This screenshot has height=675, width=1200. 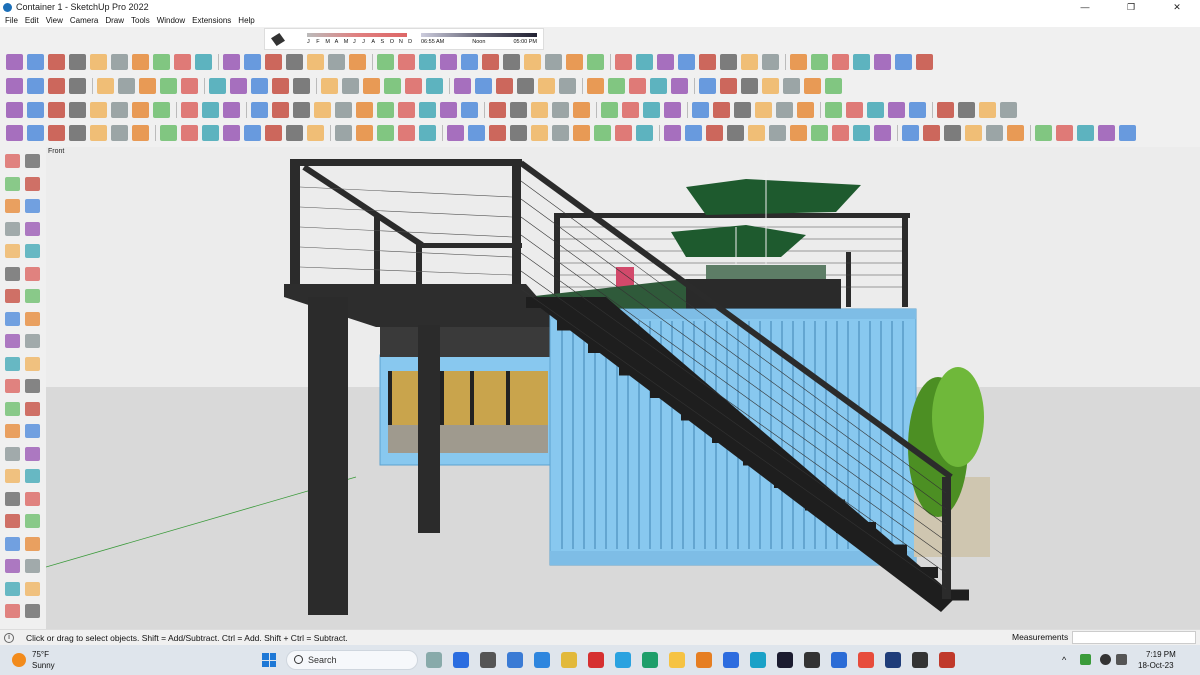 I want to click on date-slider, so click(x=357, y=35).